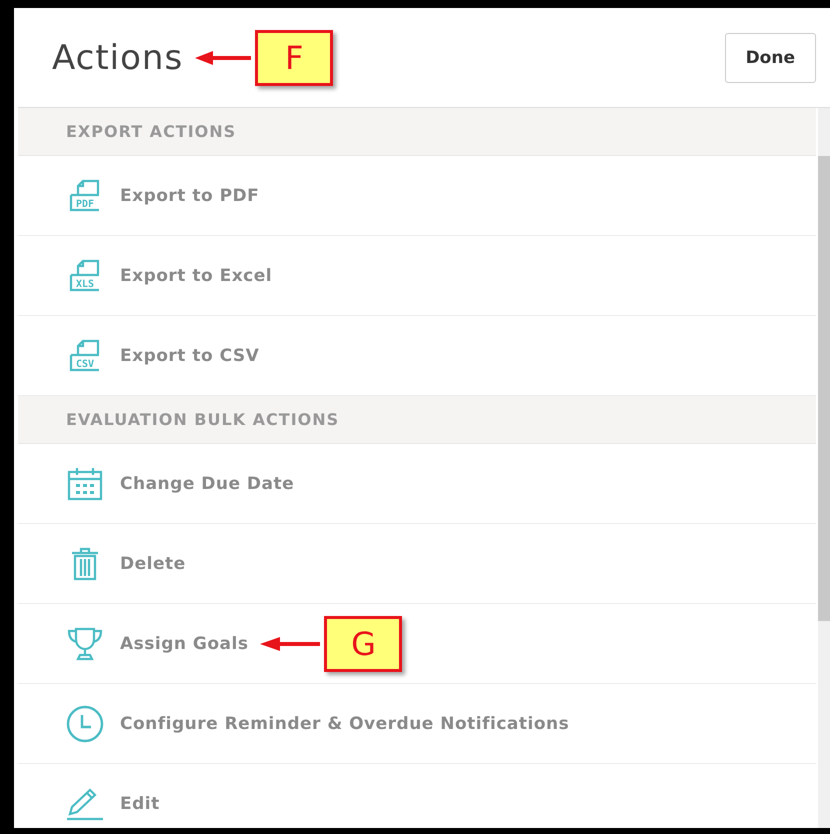 The image size is (830, 834). What do you see at coordinates (85, 563) in the screenshot?
I see `trash-icon` at bounding box center [85, 563].